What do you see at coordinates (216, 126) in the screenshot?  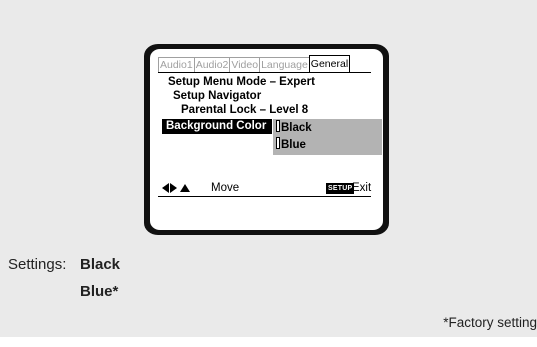 I see `menu-item-background-color: Background Color` at bounding box center [216, 126].